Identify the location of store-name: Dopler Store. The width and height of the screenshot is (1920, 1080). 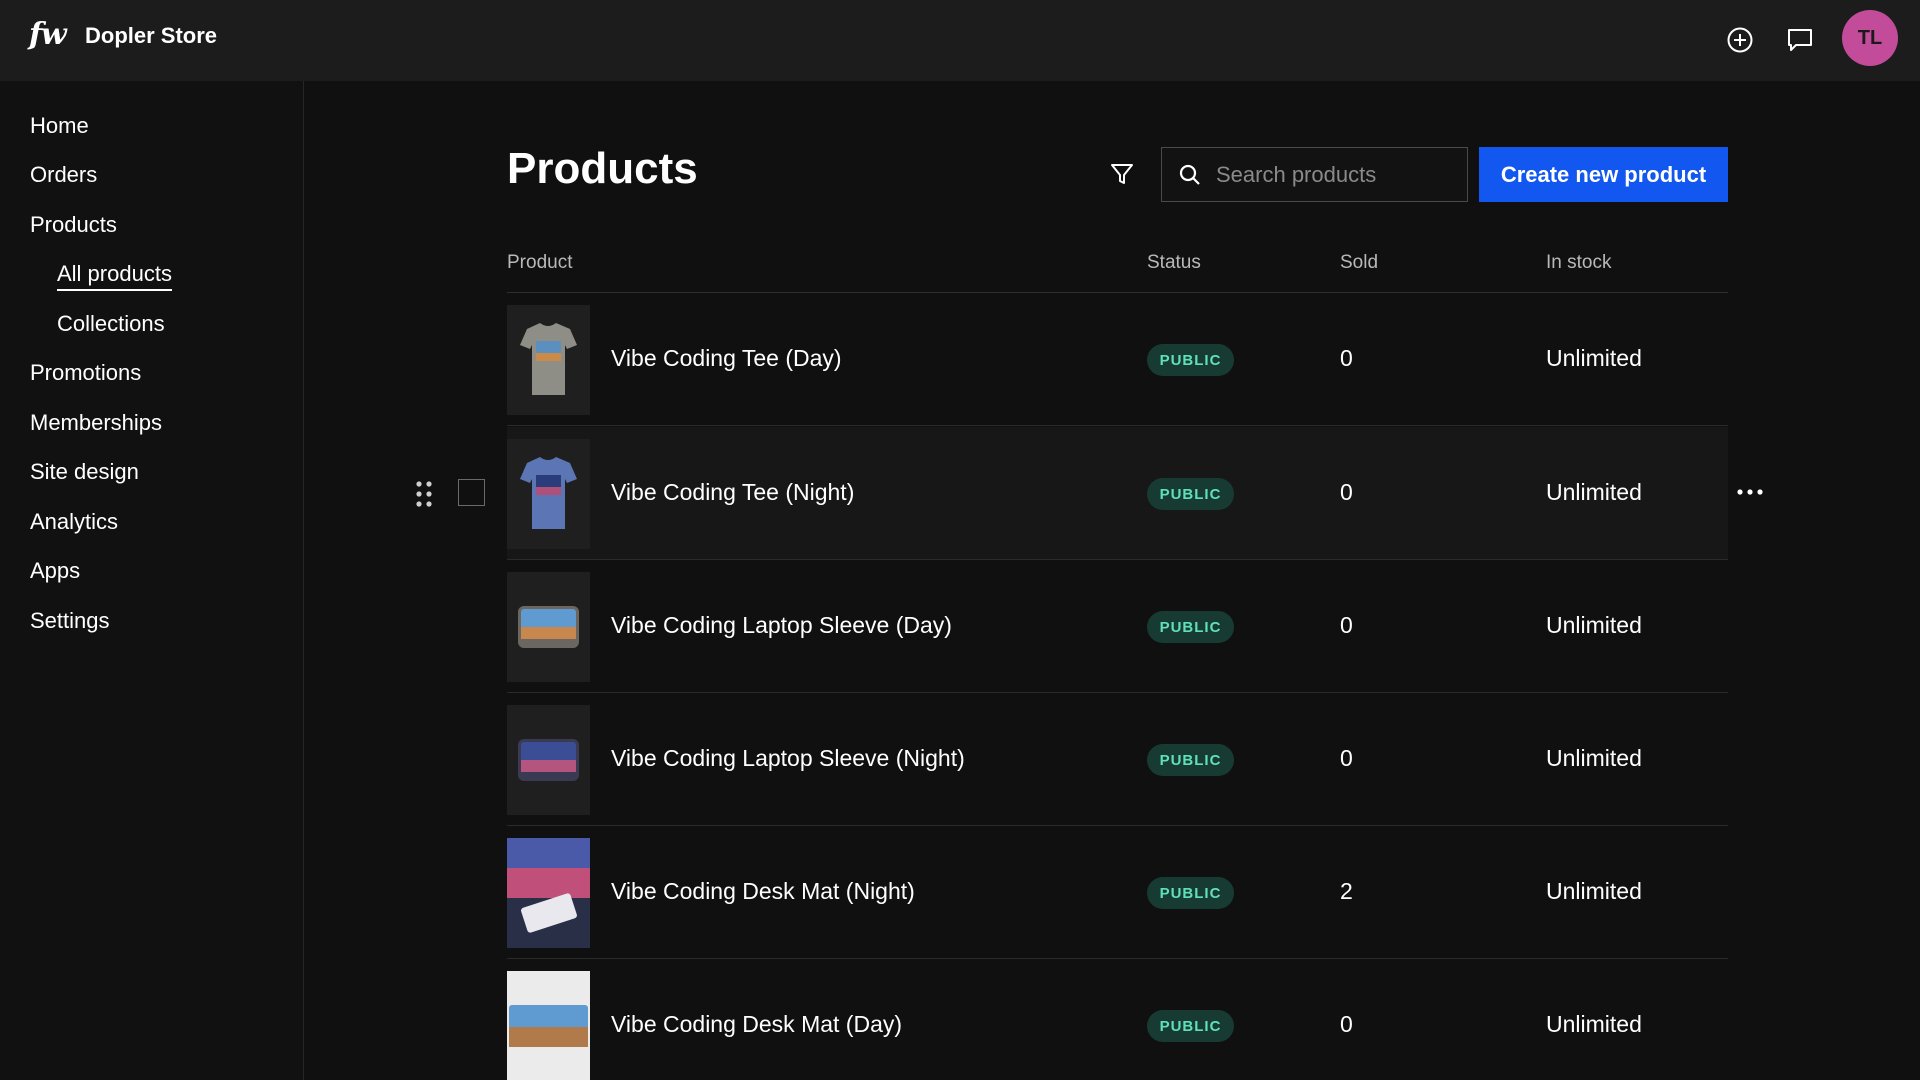
(151, 36).